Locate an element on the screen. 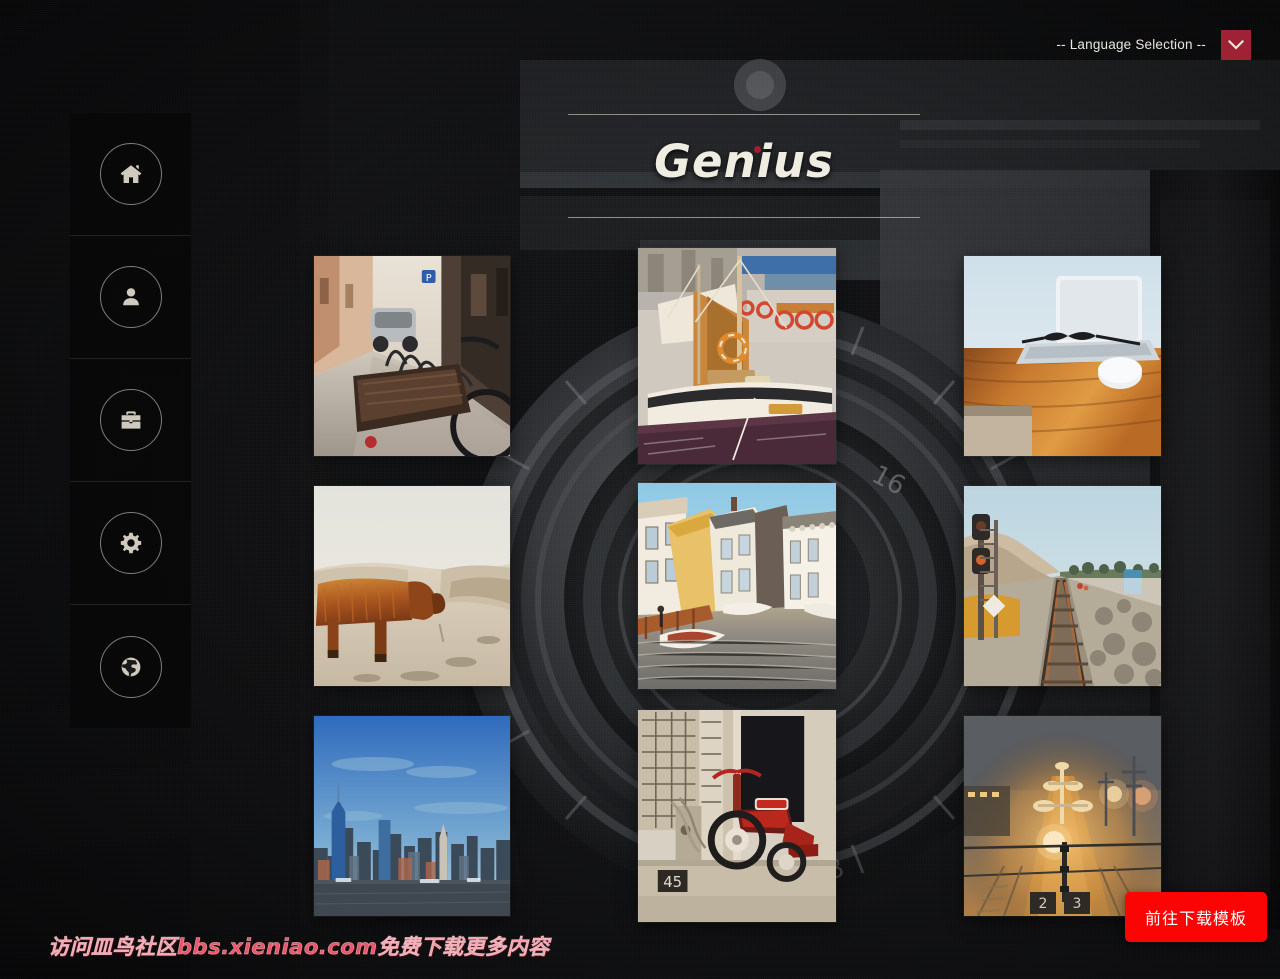 This screenshot has width=1280, height=979. city-skyline-illustration is located at coordinates (412, 816).